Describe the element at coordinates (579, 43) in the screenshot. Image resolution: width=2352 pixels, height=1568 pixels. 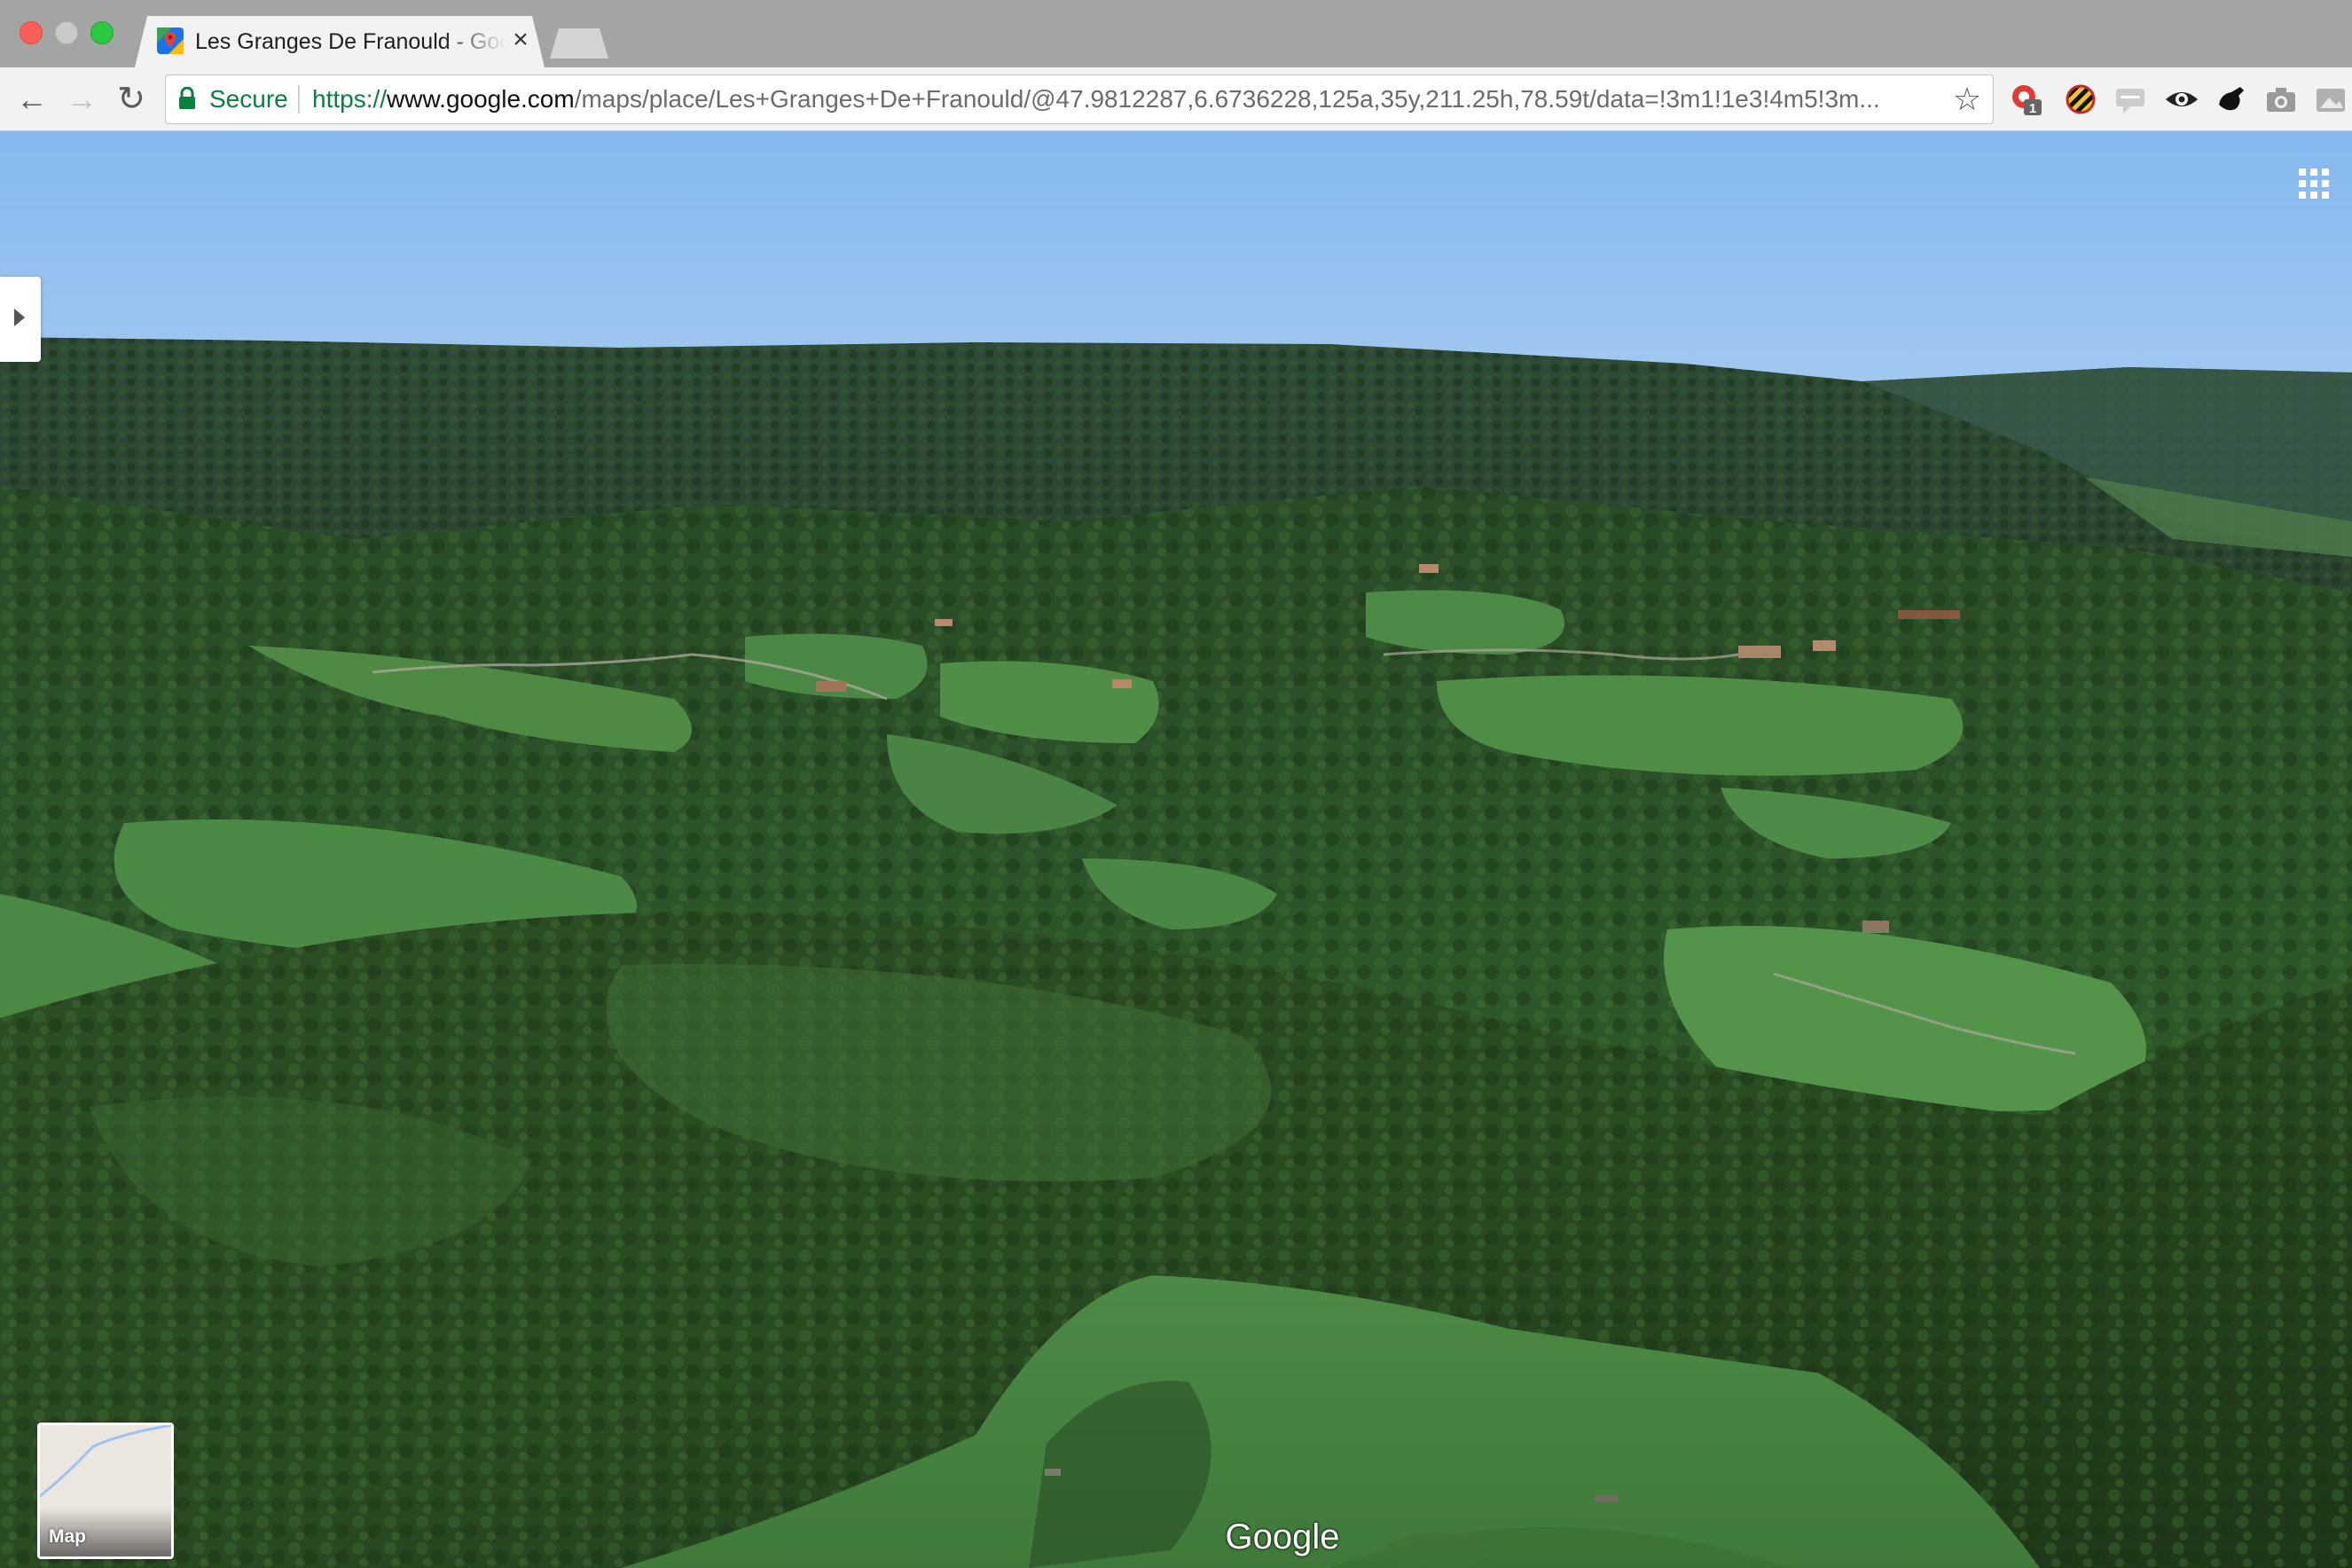
I see `new-tab-button` at that location.